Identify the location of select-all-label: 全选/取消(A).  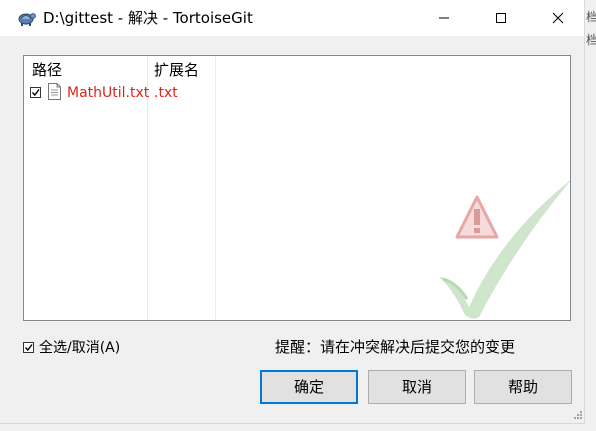
(80, 348).